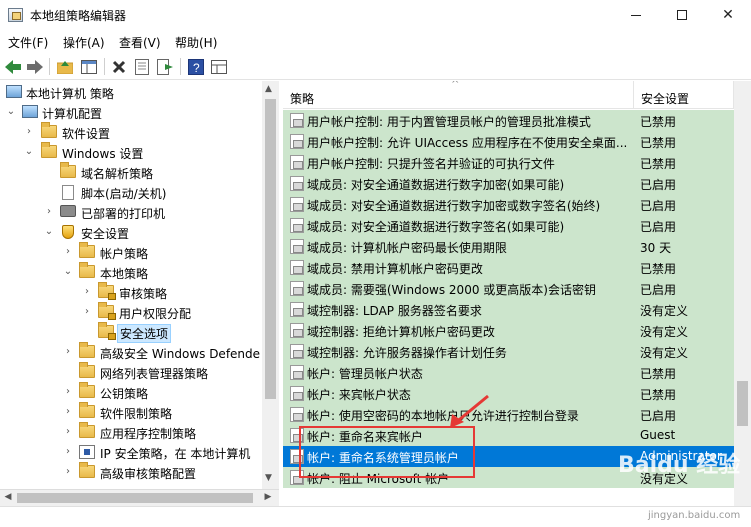 This screenshot has height=527, width=751. What do you see at coordinates (684, 95) in the screenshot?
I see `column-header-security-setting: 安全设置` at bounding box center [684, 95].